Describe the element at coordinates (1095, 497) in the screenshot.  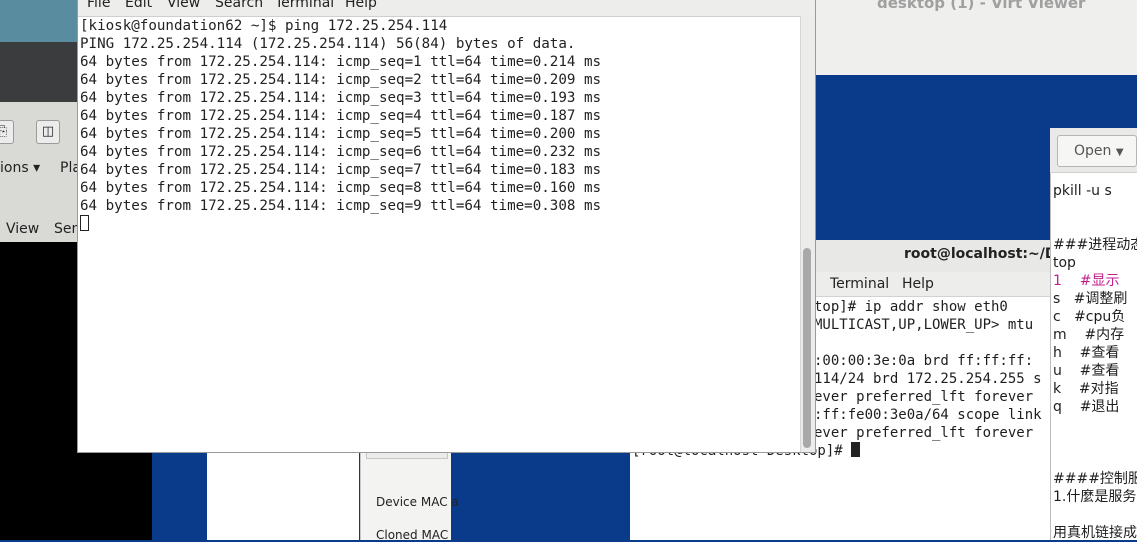
I see `editor-line: 1.什麼是服务` at that location.